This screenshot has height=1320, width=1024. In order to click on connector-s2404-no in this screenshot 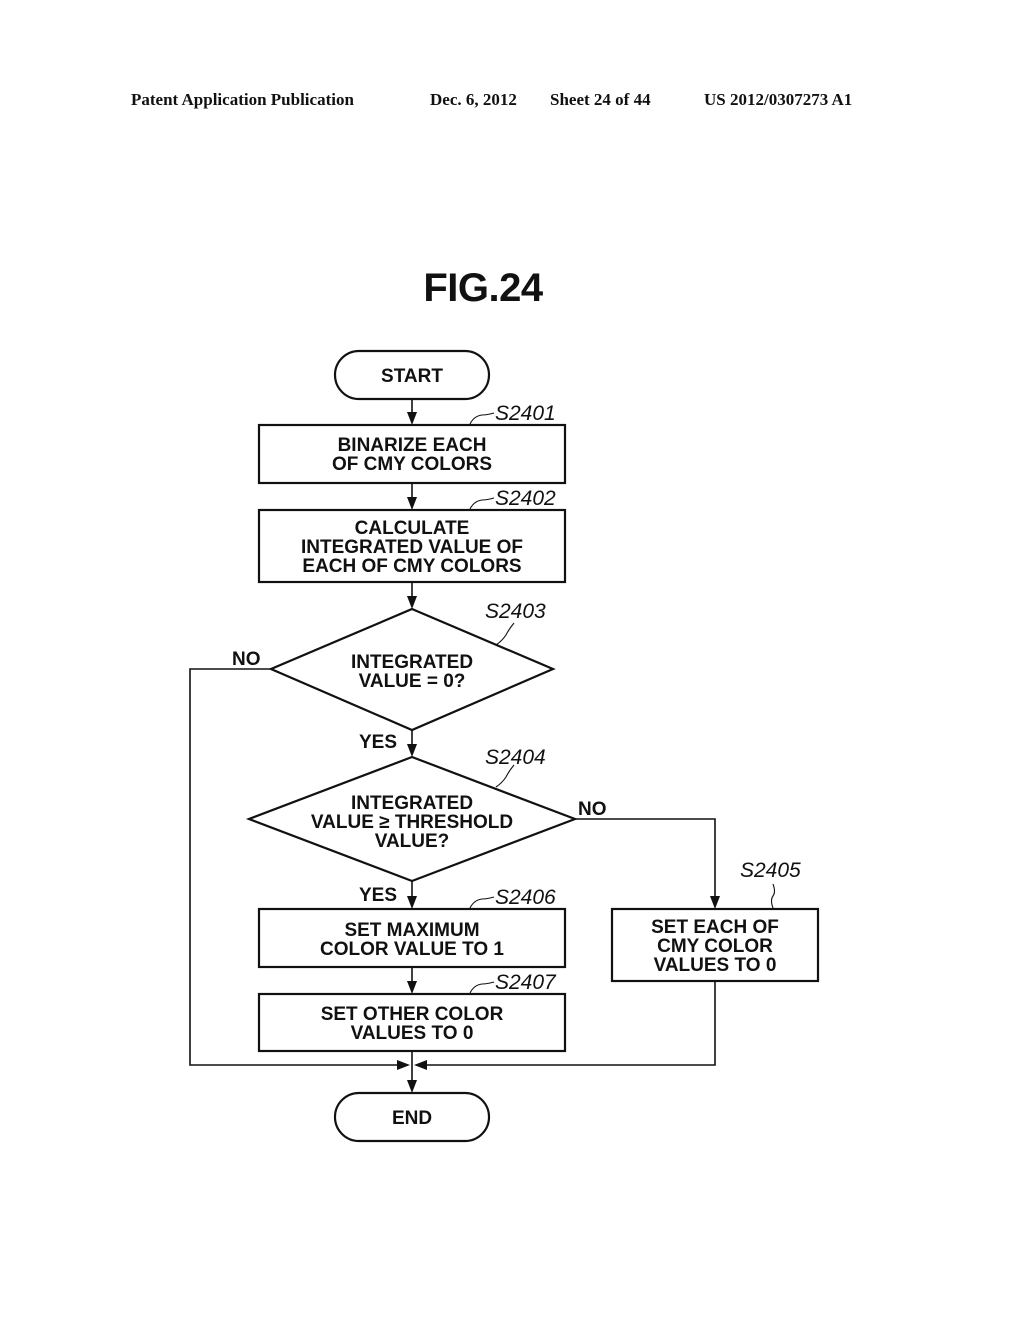, I will do `click(645, 859)`.